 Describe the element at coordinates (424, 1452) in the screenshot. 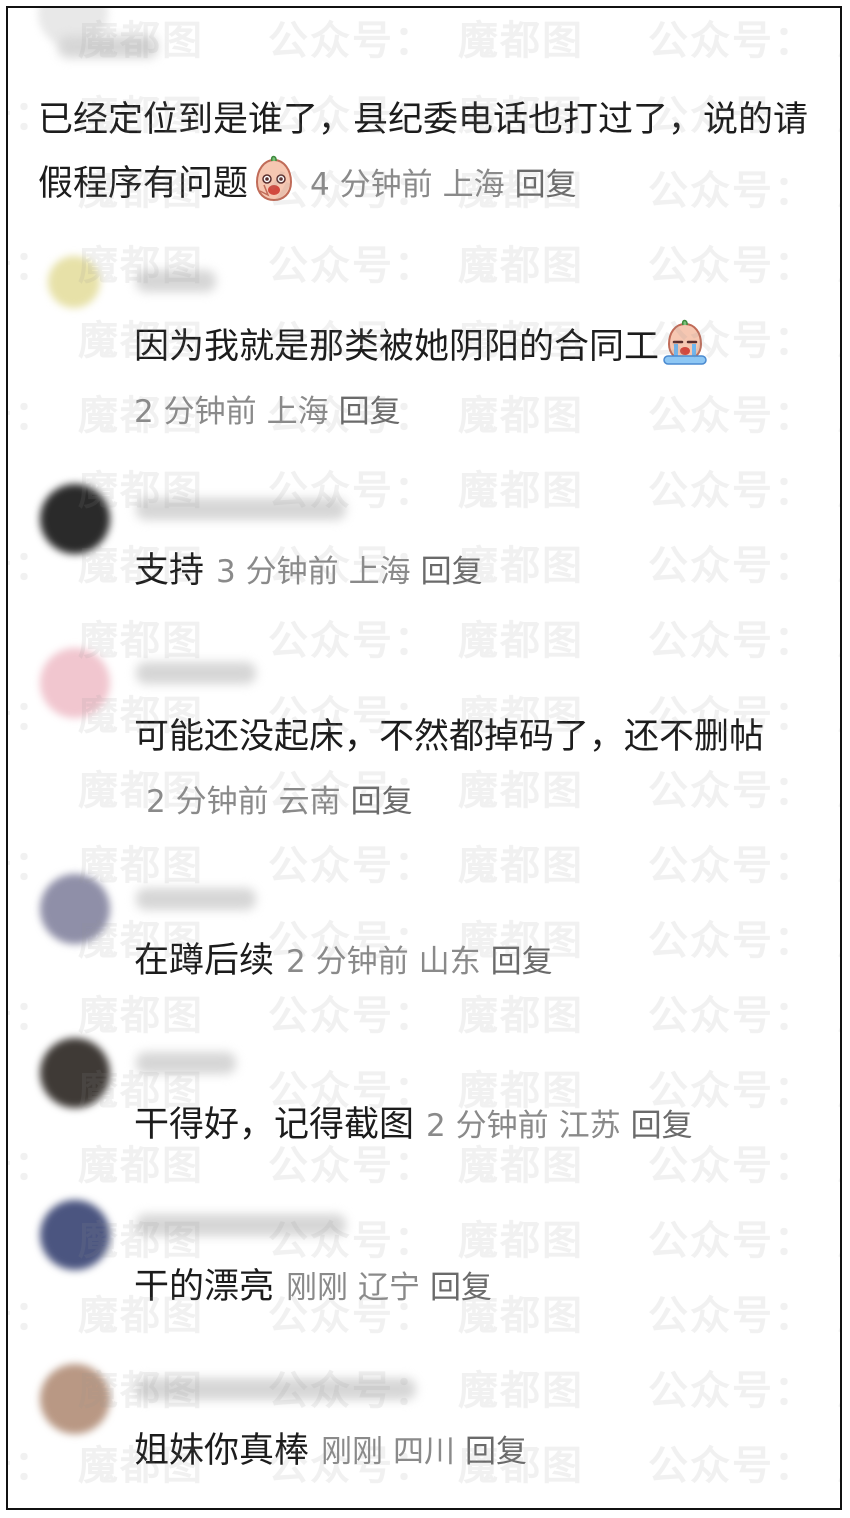

I see `comment-location: 四川` at that location.